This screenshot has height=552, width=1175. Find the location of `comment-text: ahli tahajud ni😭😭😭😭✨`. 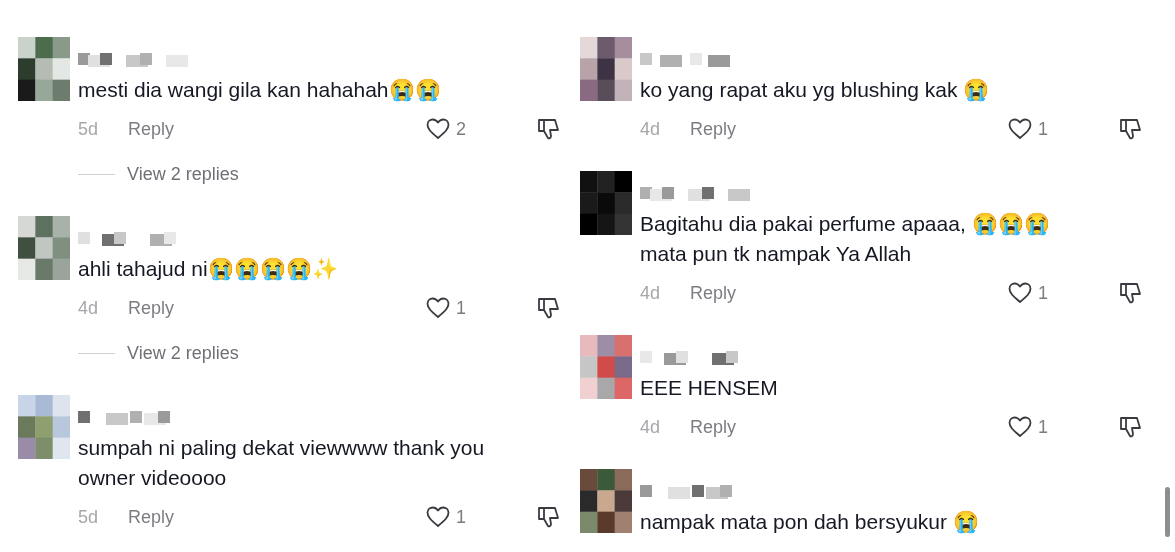

comment-text: ahli tahajud ni😭😭😭😭✨ is located at coordinates (208, 269).